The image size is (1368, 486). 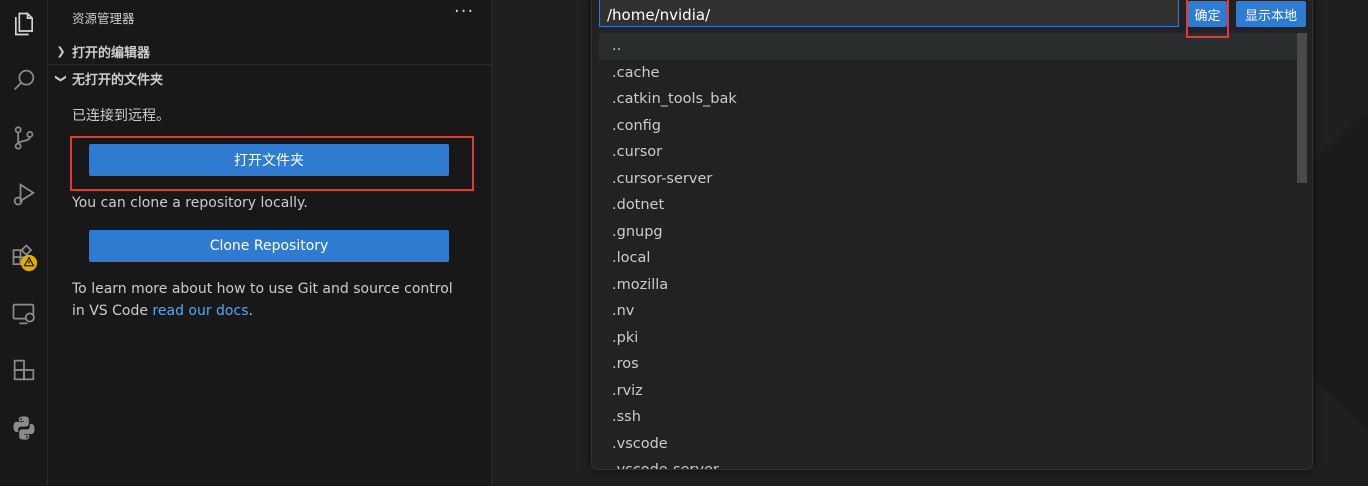 What do you see at coordinates (948, 232) in the screenshot?
I see `list-item: .gnupg` at bounding box center [948, 232].